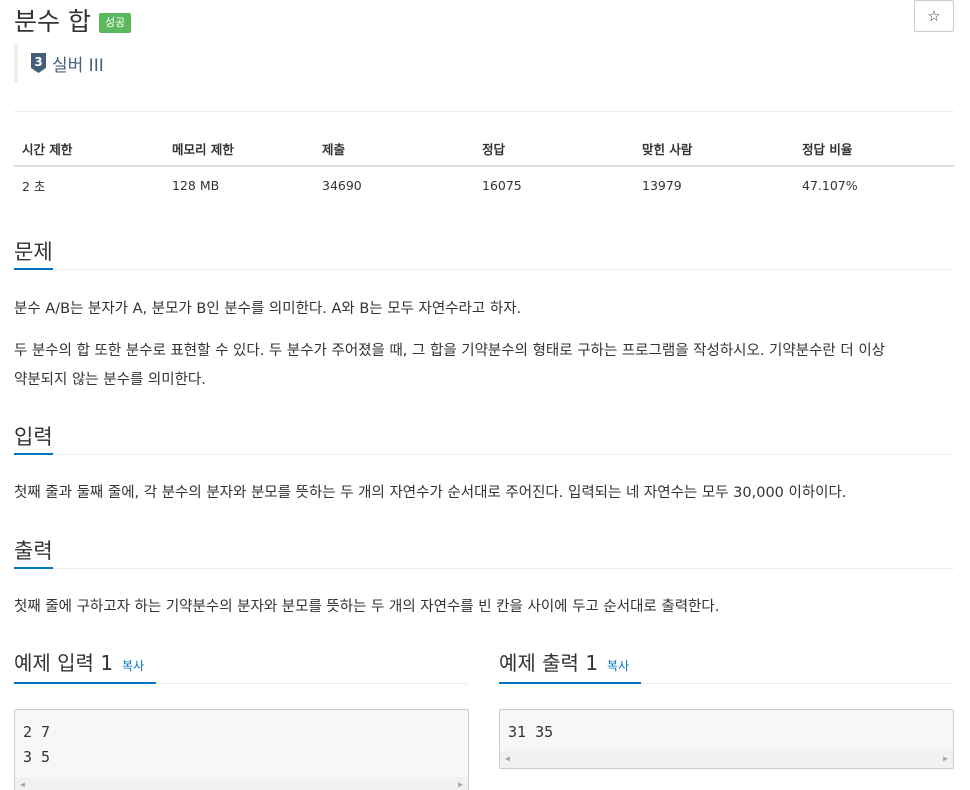 This screenshot has height=790, width=970. Describe the element at coordinates (554, 149) in the screenshot. I see `header-accepted: 정답` at that location.